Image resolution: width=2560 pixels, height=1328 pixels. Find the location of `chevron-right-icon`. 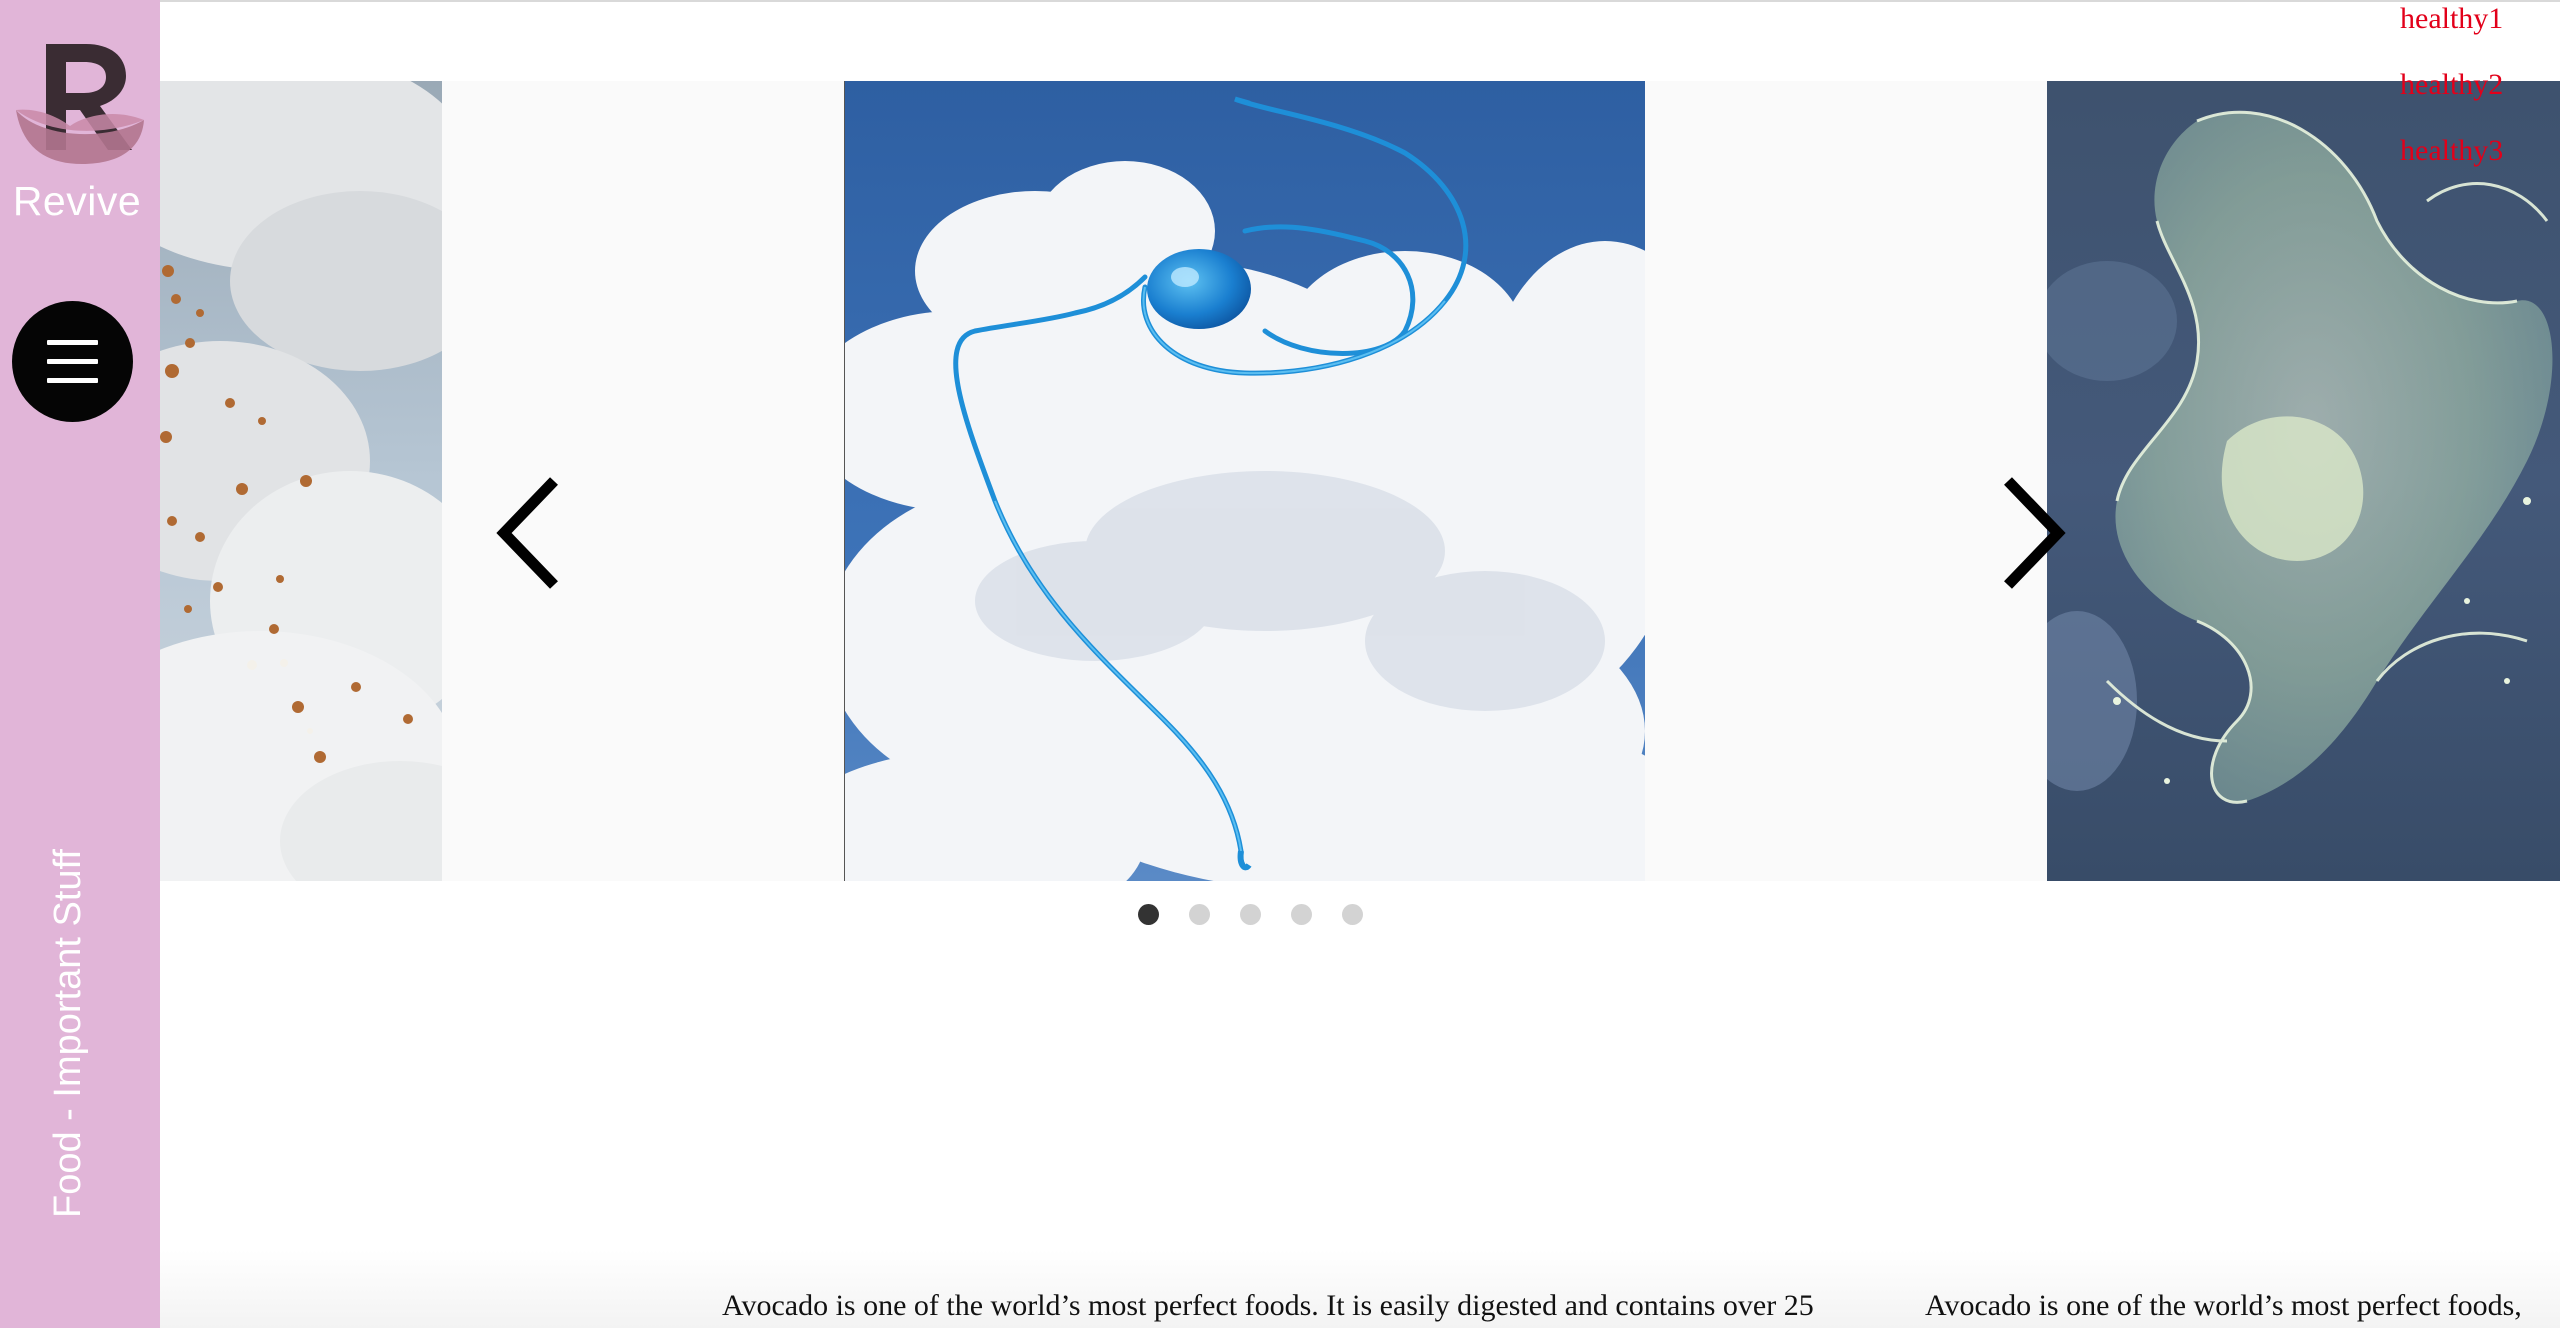

chevron-right-icon is located at coordinates (2035, 533).